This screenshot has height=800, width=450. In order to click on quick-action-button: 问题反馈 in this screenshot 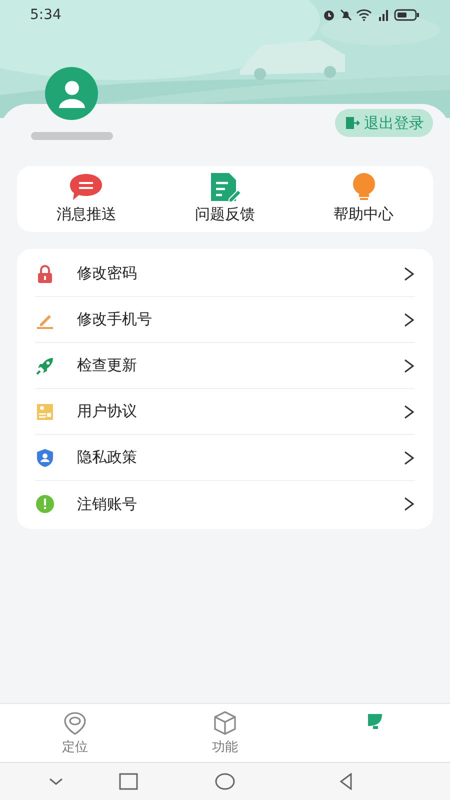, I will do `click(225, 199)`.